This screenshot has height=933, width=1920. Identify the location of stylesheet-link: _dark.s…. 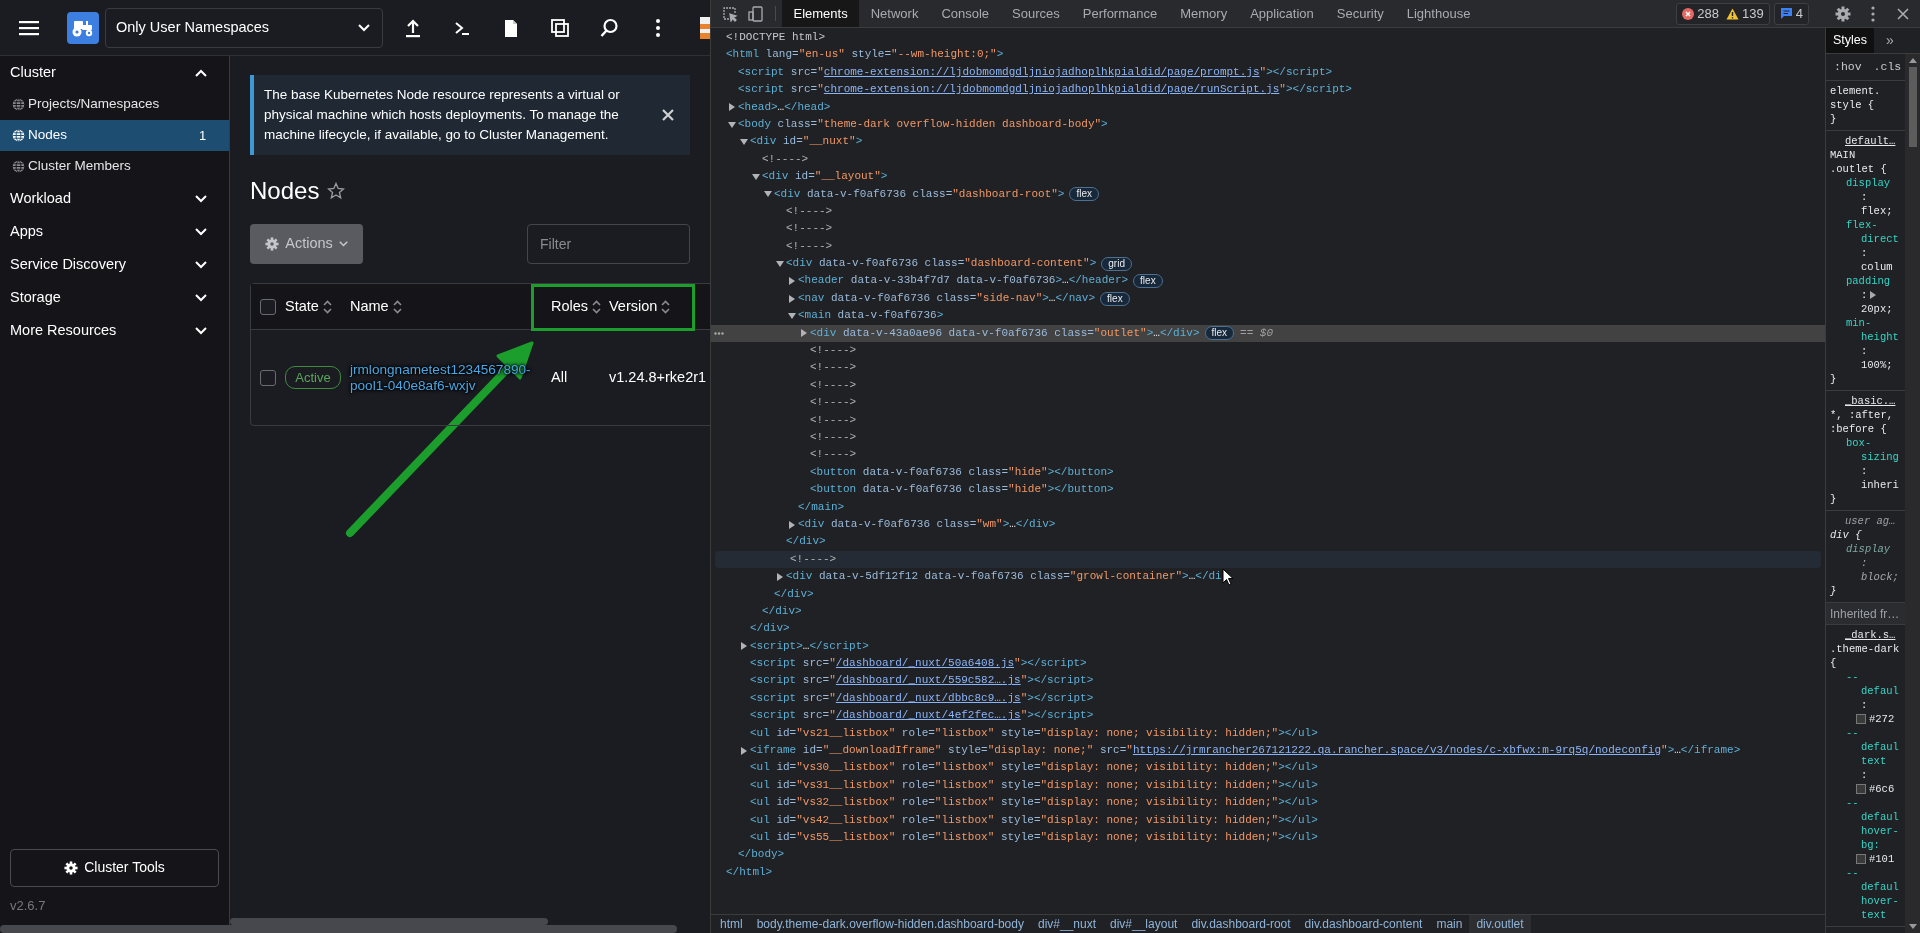
(1870, 635).